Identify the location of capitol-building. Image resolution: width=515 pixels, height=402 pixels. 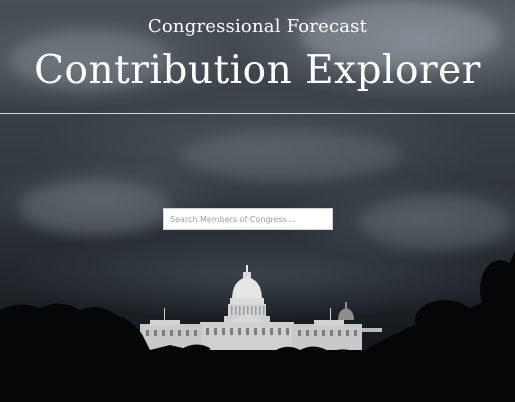
(261, 310).